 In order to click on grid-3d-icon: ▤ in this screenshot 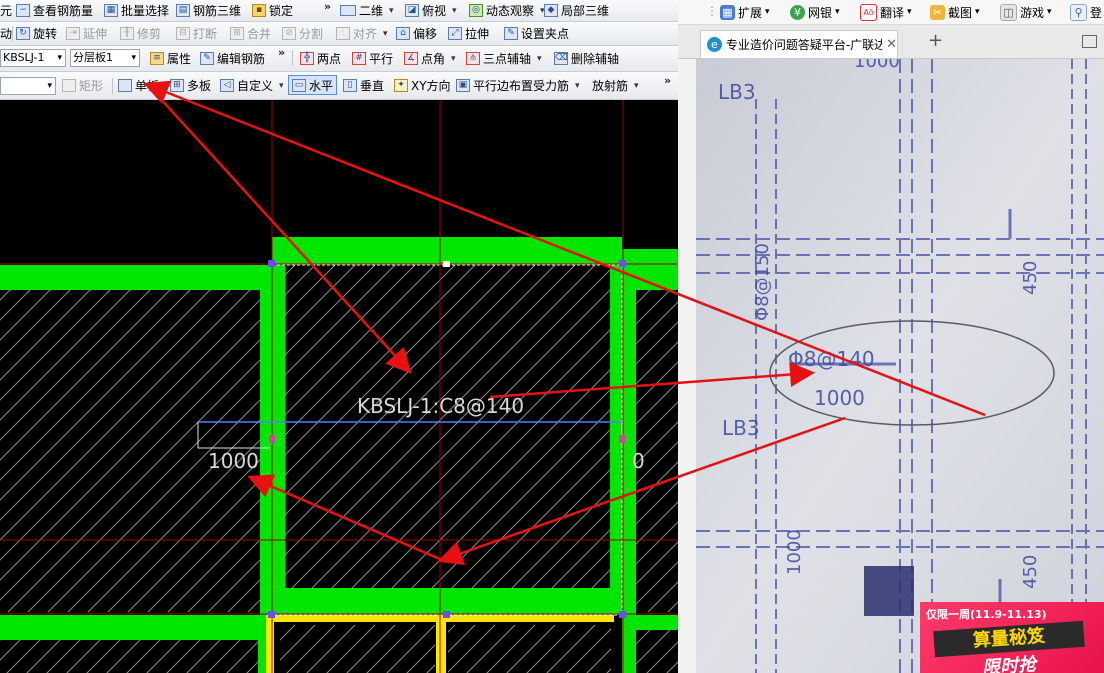, I will do `click(183, 10)`.